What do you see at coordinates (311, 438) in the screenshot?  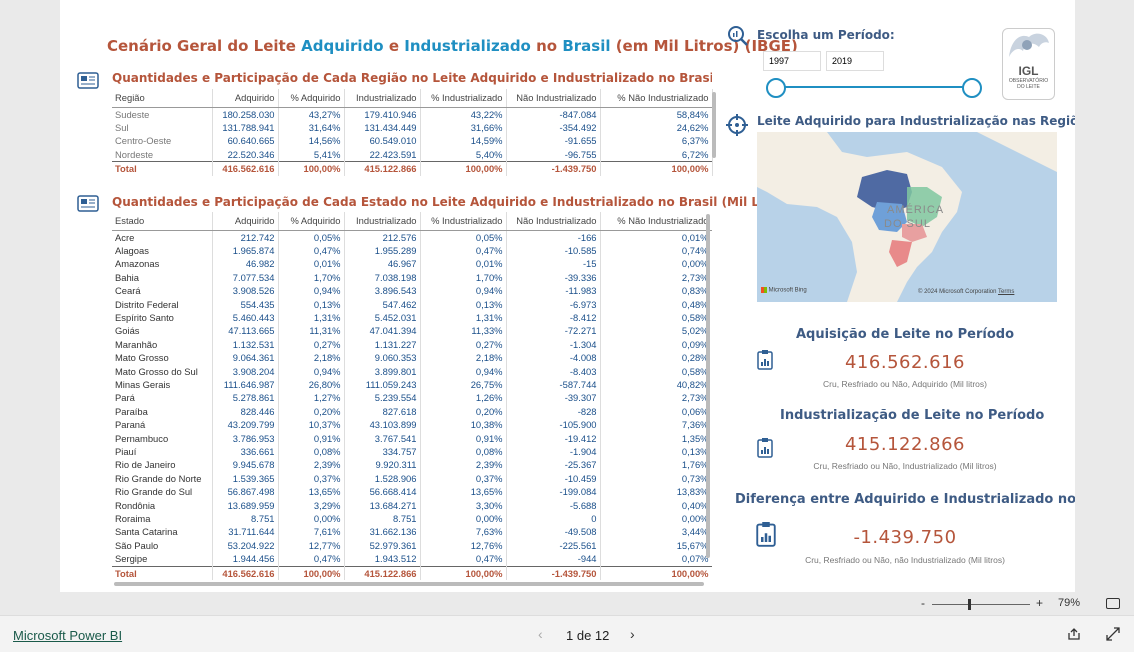 I see `table-cell: 0,91%` at bounding box center [311, 438].